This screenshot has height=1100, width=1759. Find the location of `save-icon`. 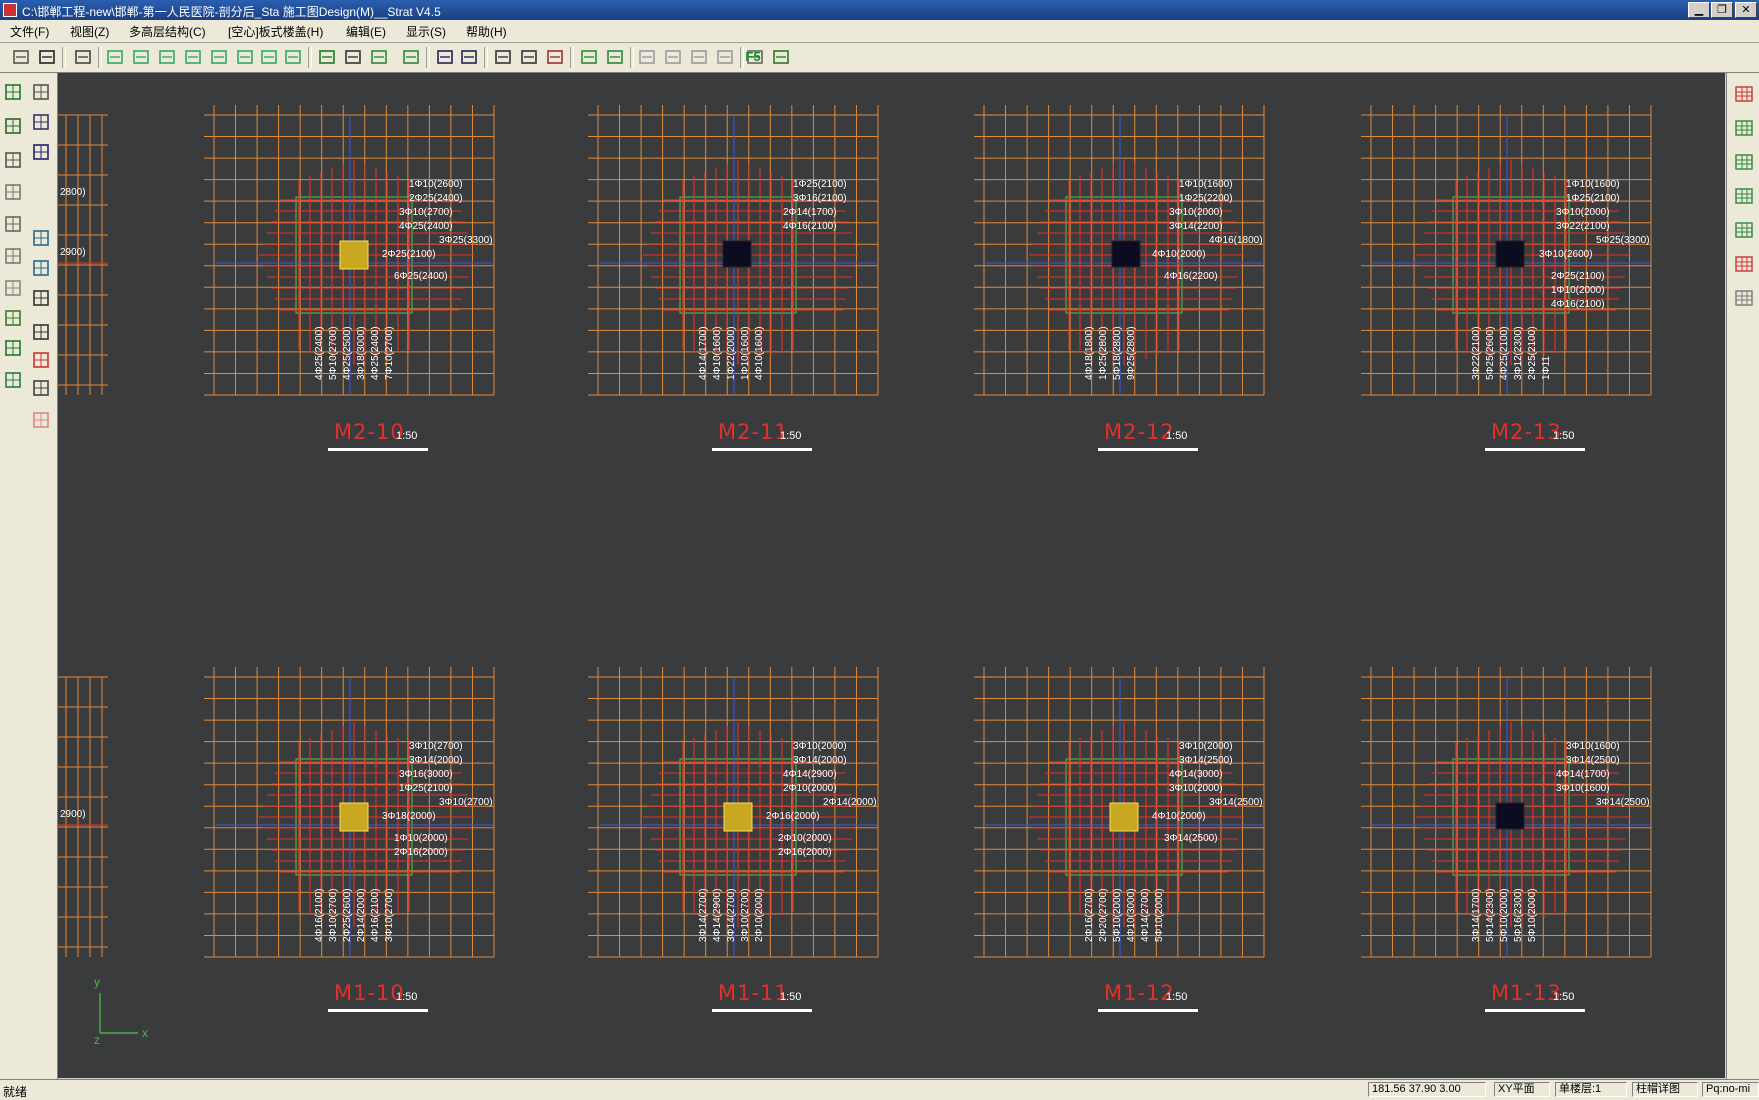

save-icon is located at coordinates (47, 57).